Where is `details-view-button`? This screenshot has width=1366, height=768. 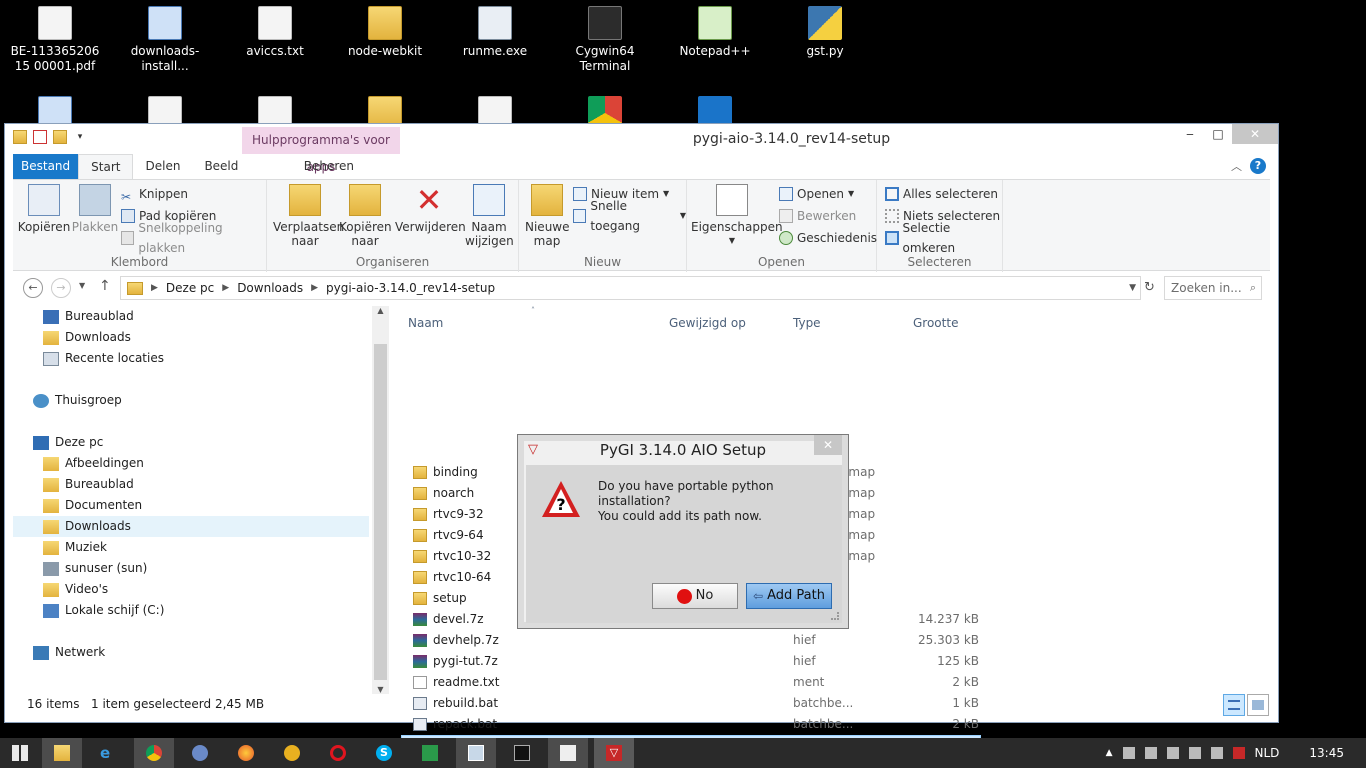 details-view-button is located at coordinates (1234, 705).